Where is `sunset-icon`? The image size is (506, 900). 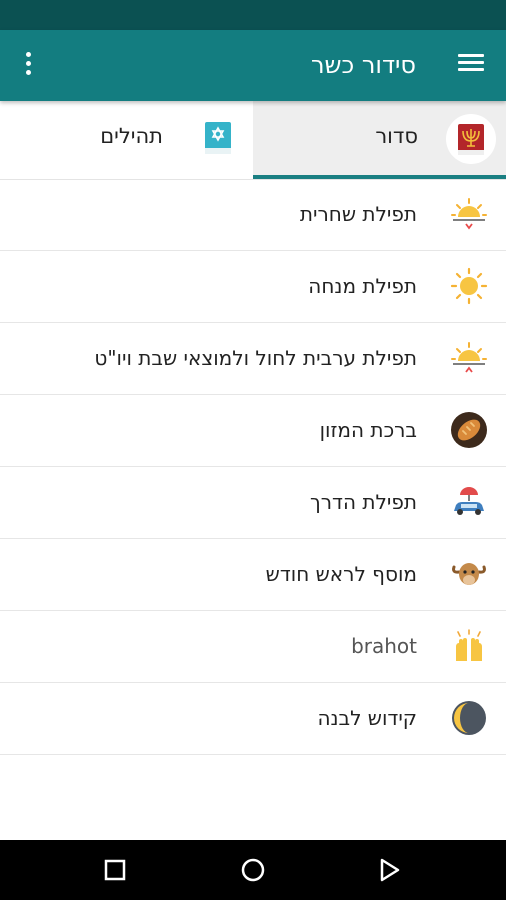 sunset-icon is located at coordinates (469, 357).